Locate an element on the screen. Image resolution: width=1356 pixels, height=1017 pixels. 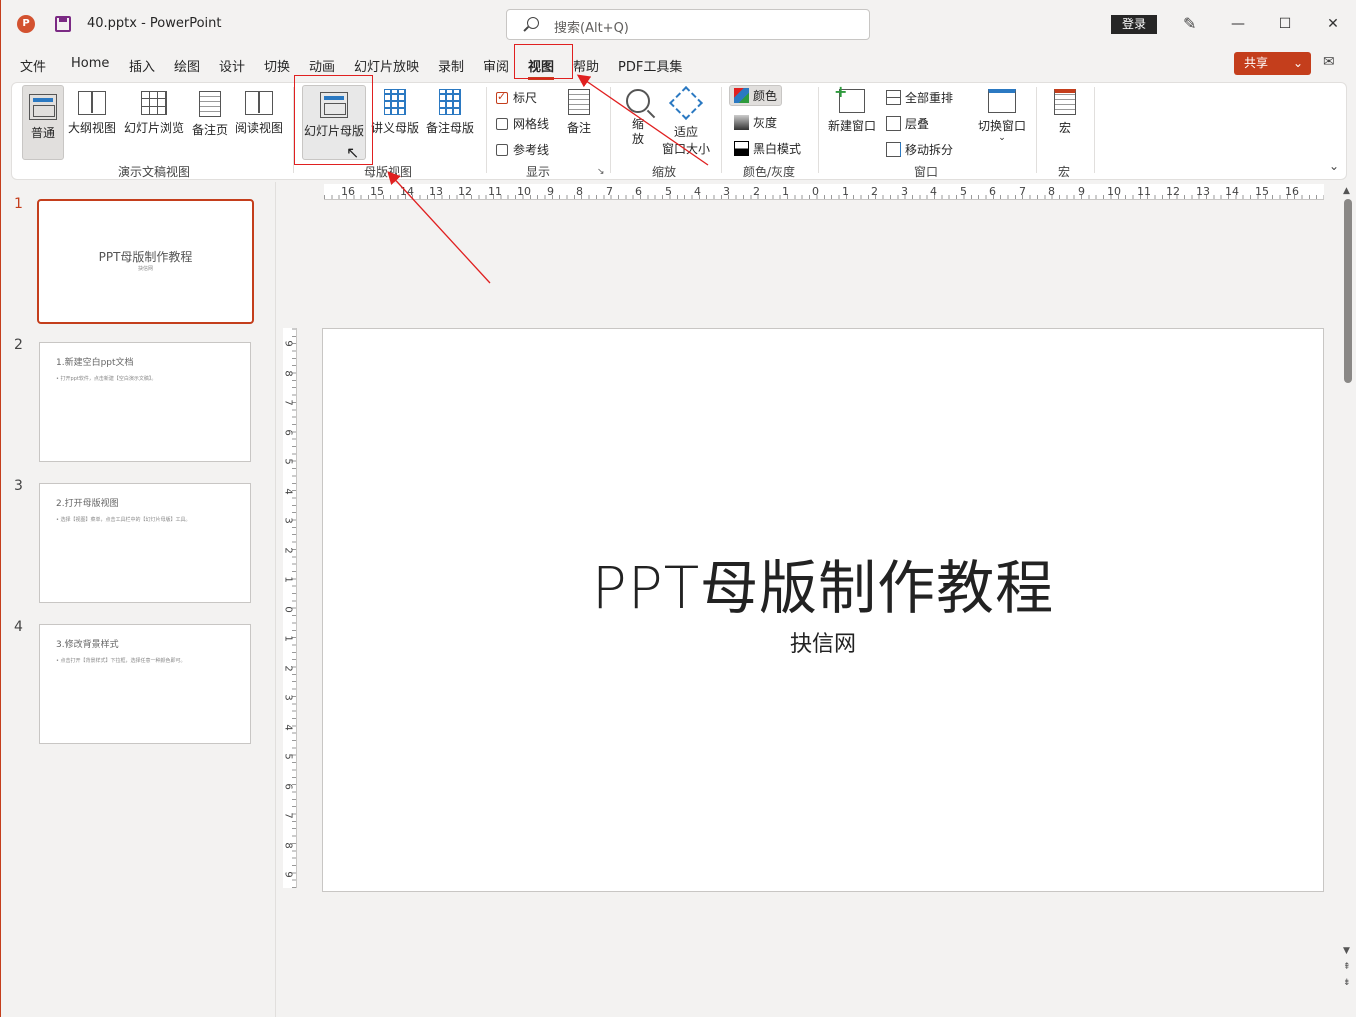
pen-icon: ✎ is located at coordinates (1191, 24).